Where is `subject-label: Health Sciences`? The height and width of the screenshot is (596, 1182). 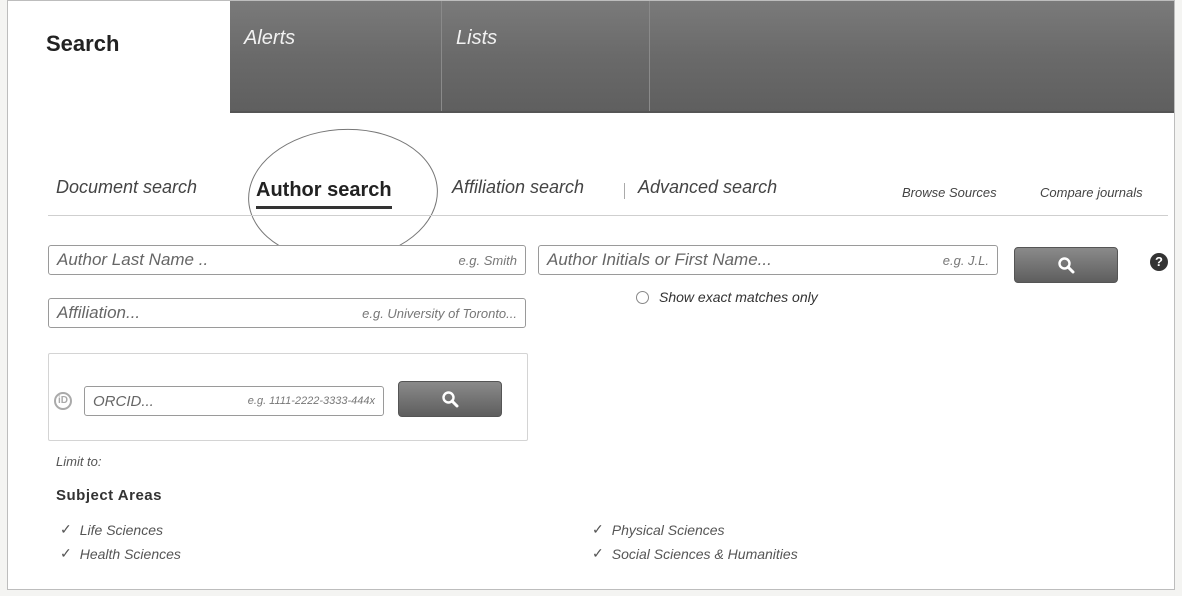 subject-label: Health Sciences is located at coordinates (130, 553).